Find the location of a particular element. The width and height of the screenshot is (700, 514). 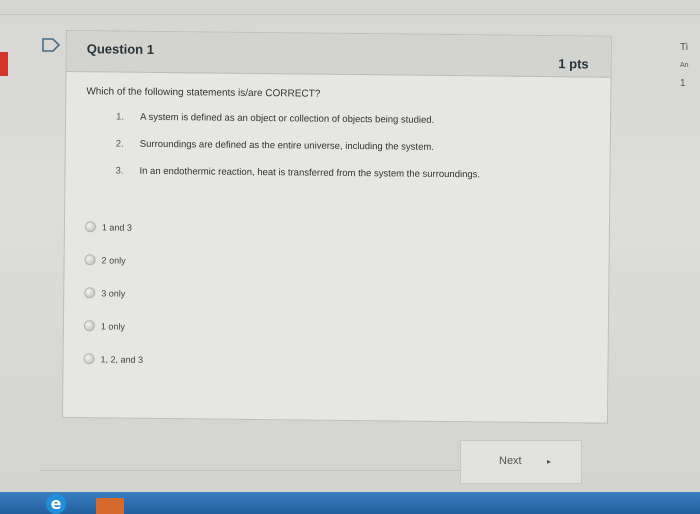

next-button: Next is located at coordinates (510, 461).